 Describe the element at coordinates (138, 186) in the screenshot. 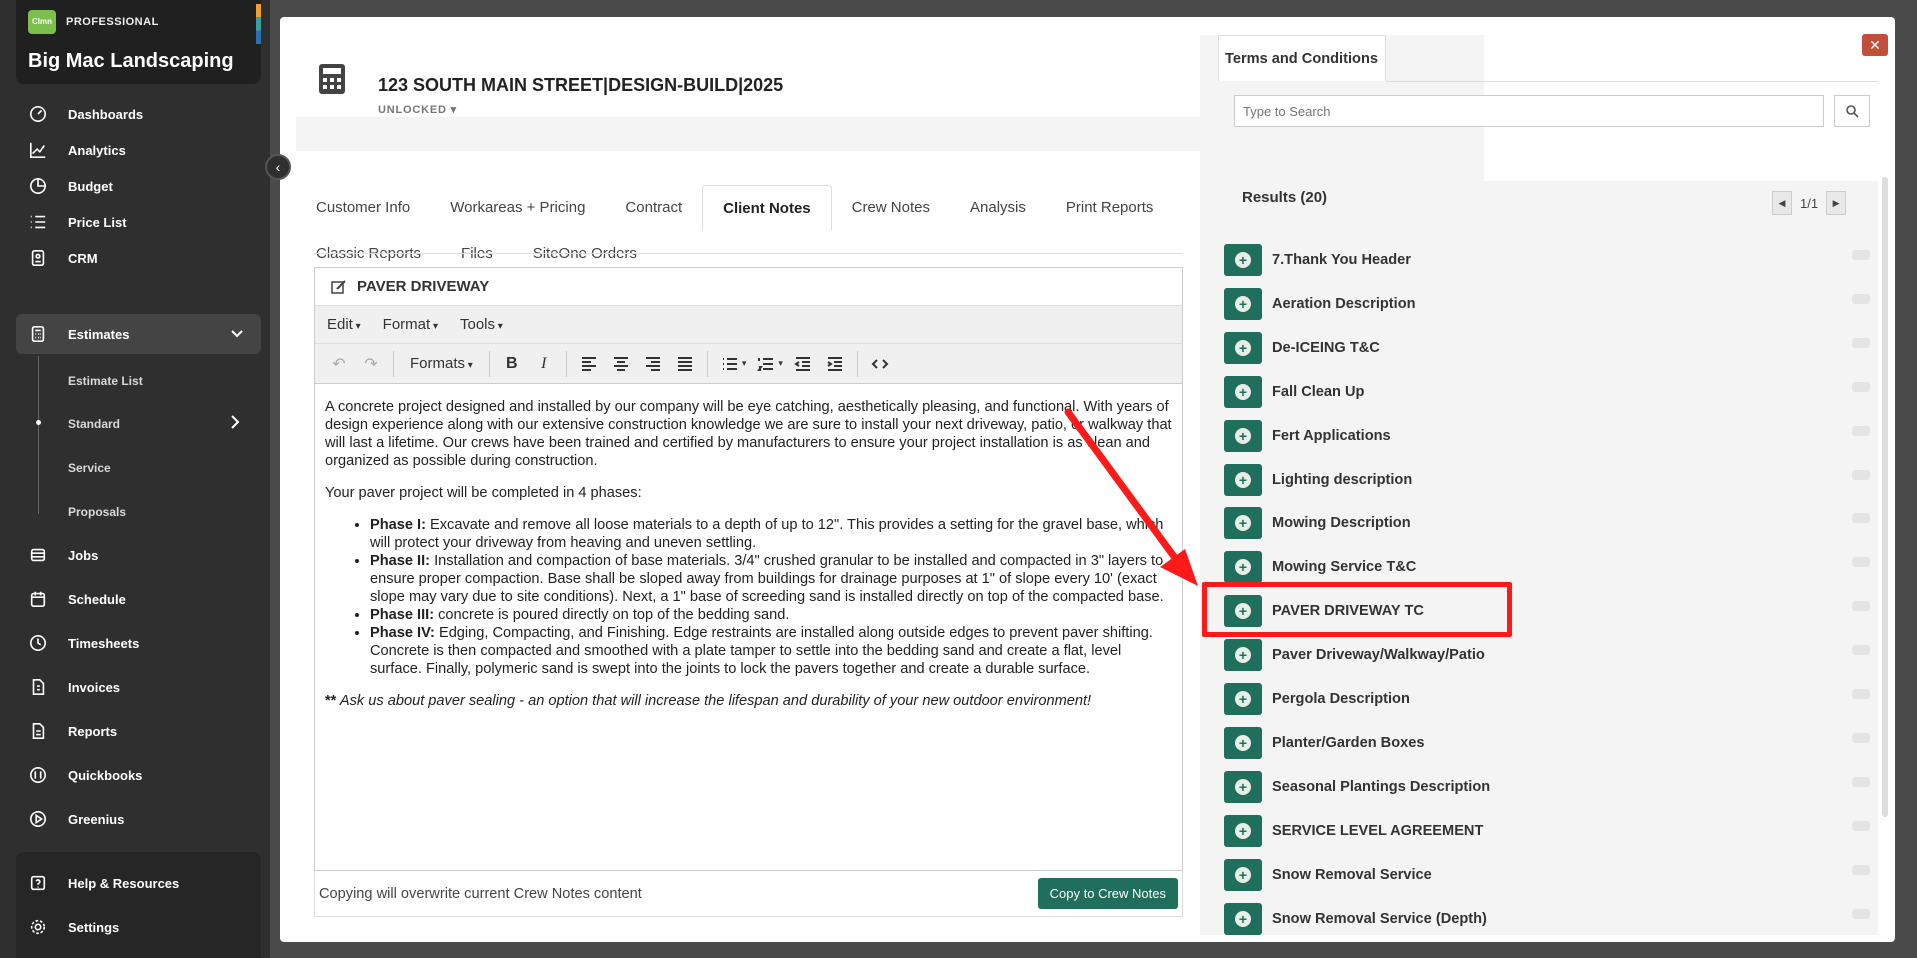

I see `nav-budget: Budget` at that location.